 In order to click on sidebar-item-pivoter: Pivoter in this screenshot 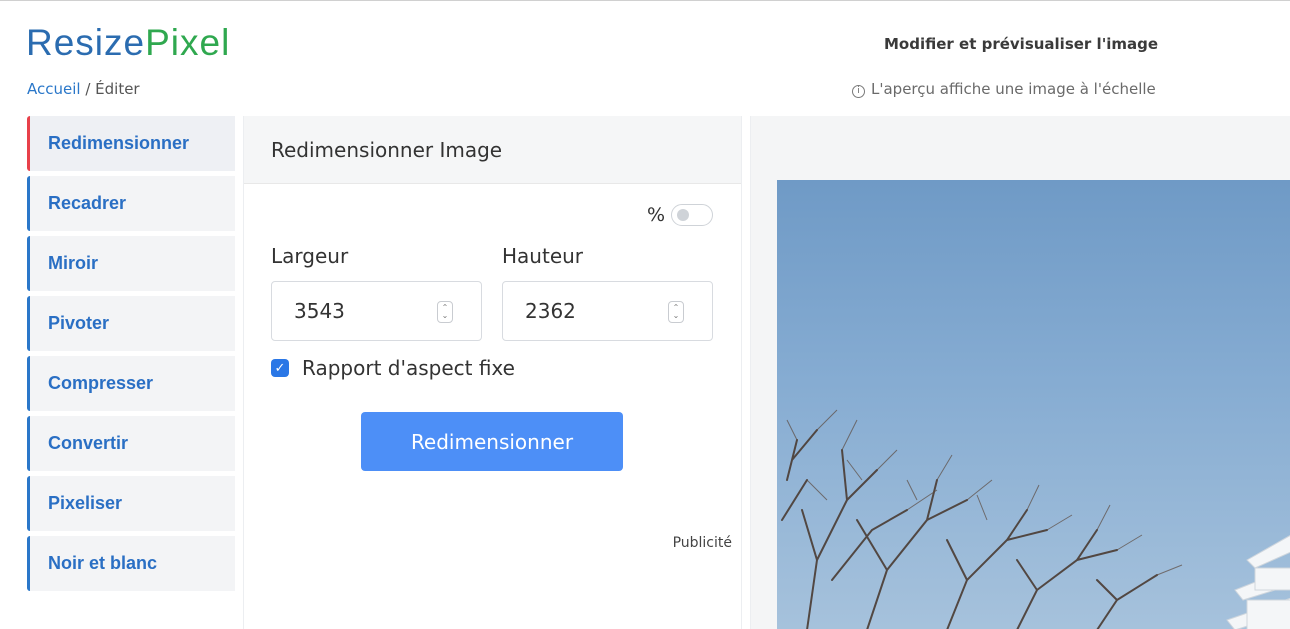, I will do `click(131, 323)`.